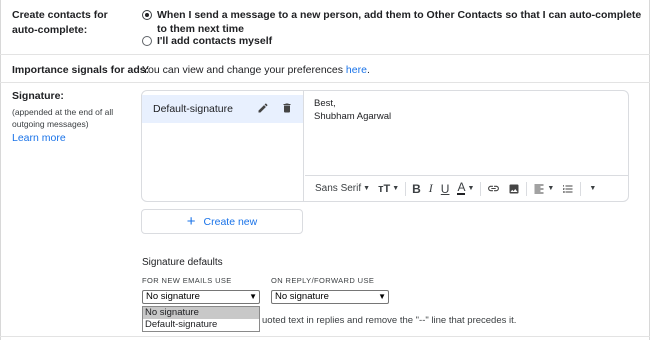 The height and width of the screenshot is (340, 650). Describe the element at coordinates (63, 112) in the screenshot. I see `signature-sublabel-1: (appended at the end of all` at that location.